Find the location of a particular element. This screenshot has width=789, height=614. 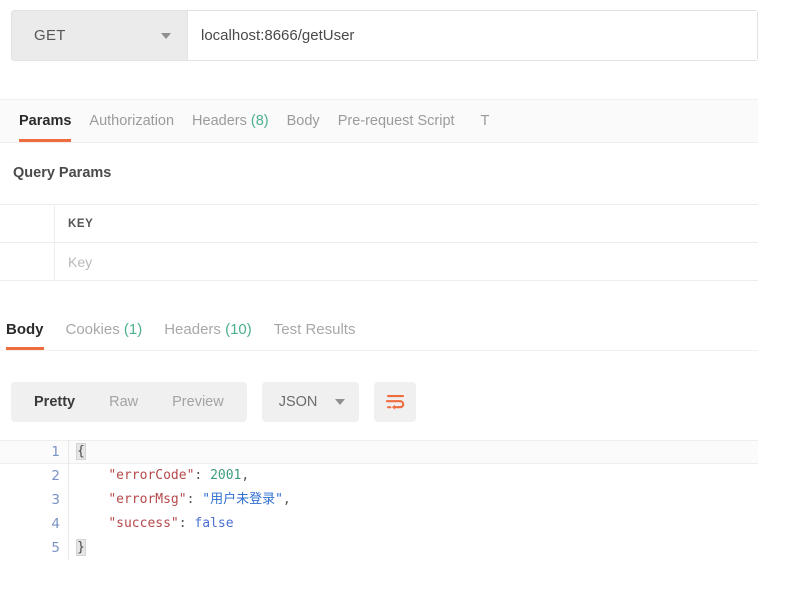

code-line-content: "success": false is located at coordinates (413, 524).